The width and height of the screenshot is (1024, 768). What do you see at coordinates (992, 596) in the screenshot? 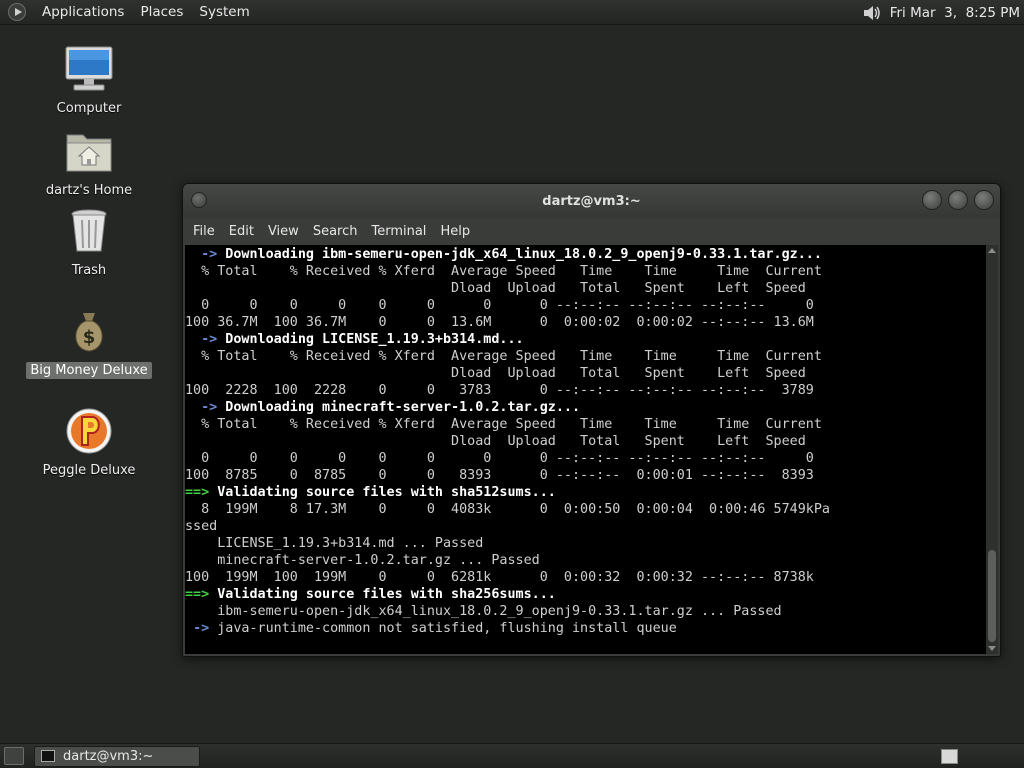
I see `scroll-thumb` at bounding box center [992, 596].